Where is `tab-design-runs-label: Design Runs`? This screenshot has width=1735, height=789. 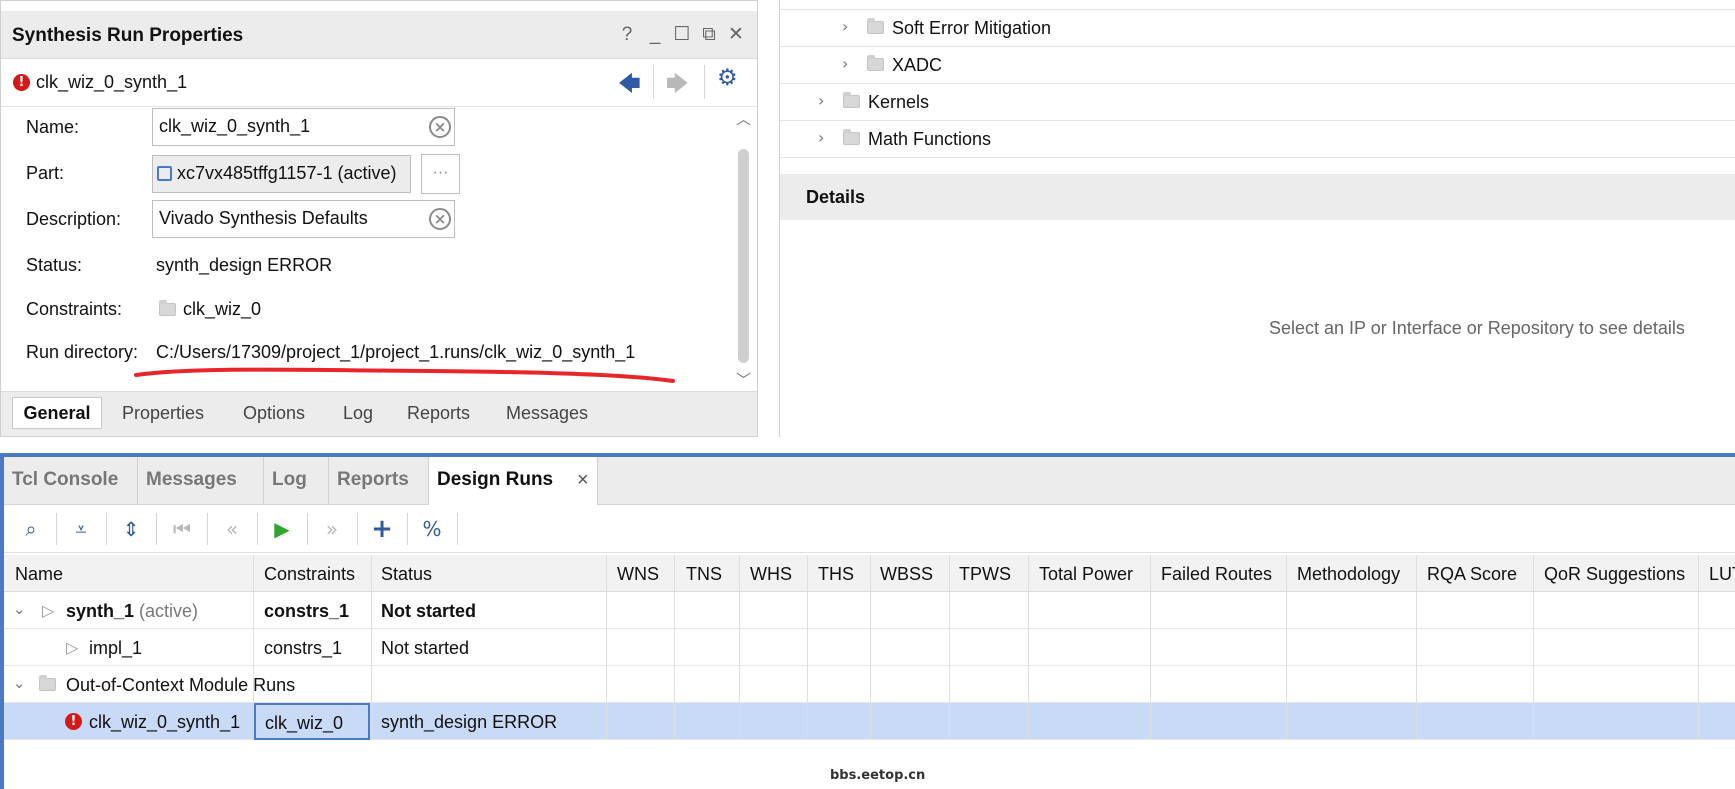
tab-design-runs-label: Design Runs is located at coordinates (495, 479).